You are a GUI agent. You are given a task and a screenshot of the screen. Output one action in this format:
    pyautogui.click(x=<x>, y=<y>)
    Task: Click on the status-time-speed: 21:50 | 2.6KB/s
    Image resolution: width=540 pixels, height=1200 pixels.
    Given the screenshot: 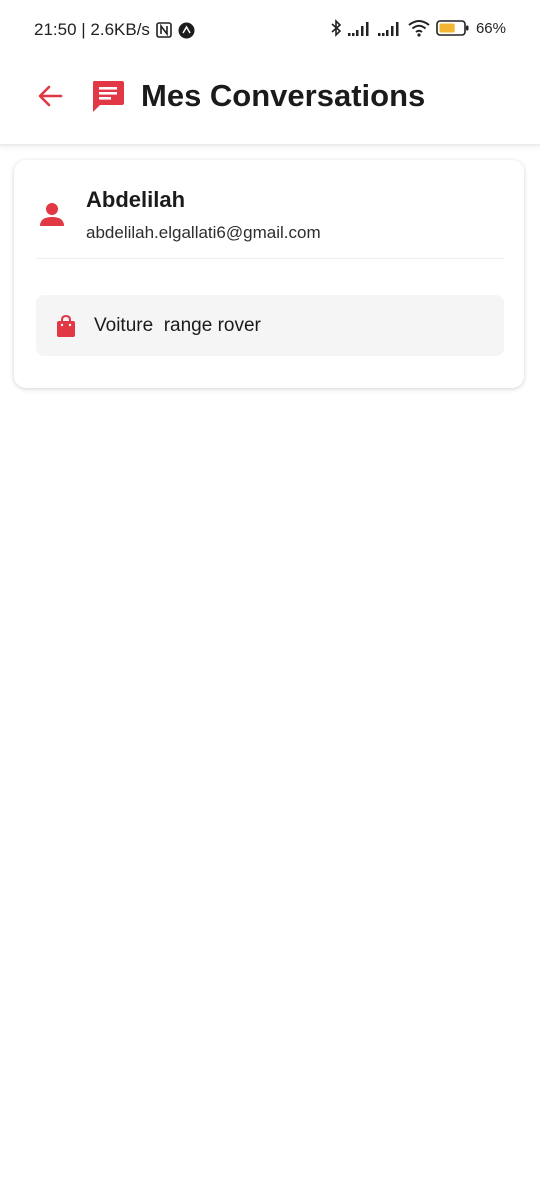 What is the action you would take?
    pyautogui.click(x=92, y=29)
    